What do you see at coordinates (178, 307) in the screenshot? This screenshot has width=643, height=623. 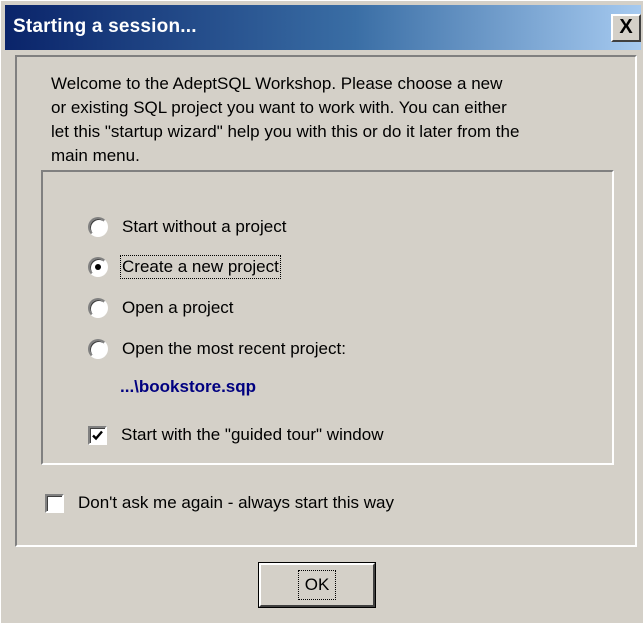 I see `open-project-label: Open a project` at bounding box center [178, 307].